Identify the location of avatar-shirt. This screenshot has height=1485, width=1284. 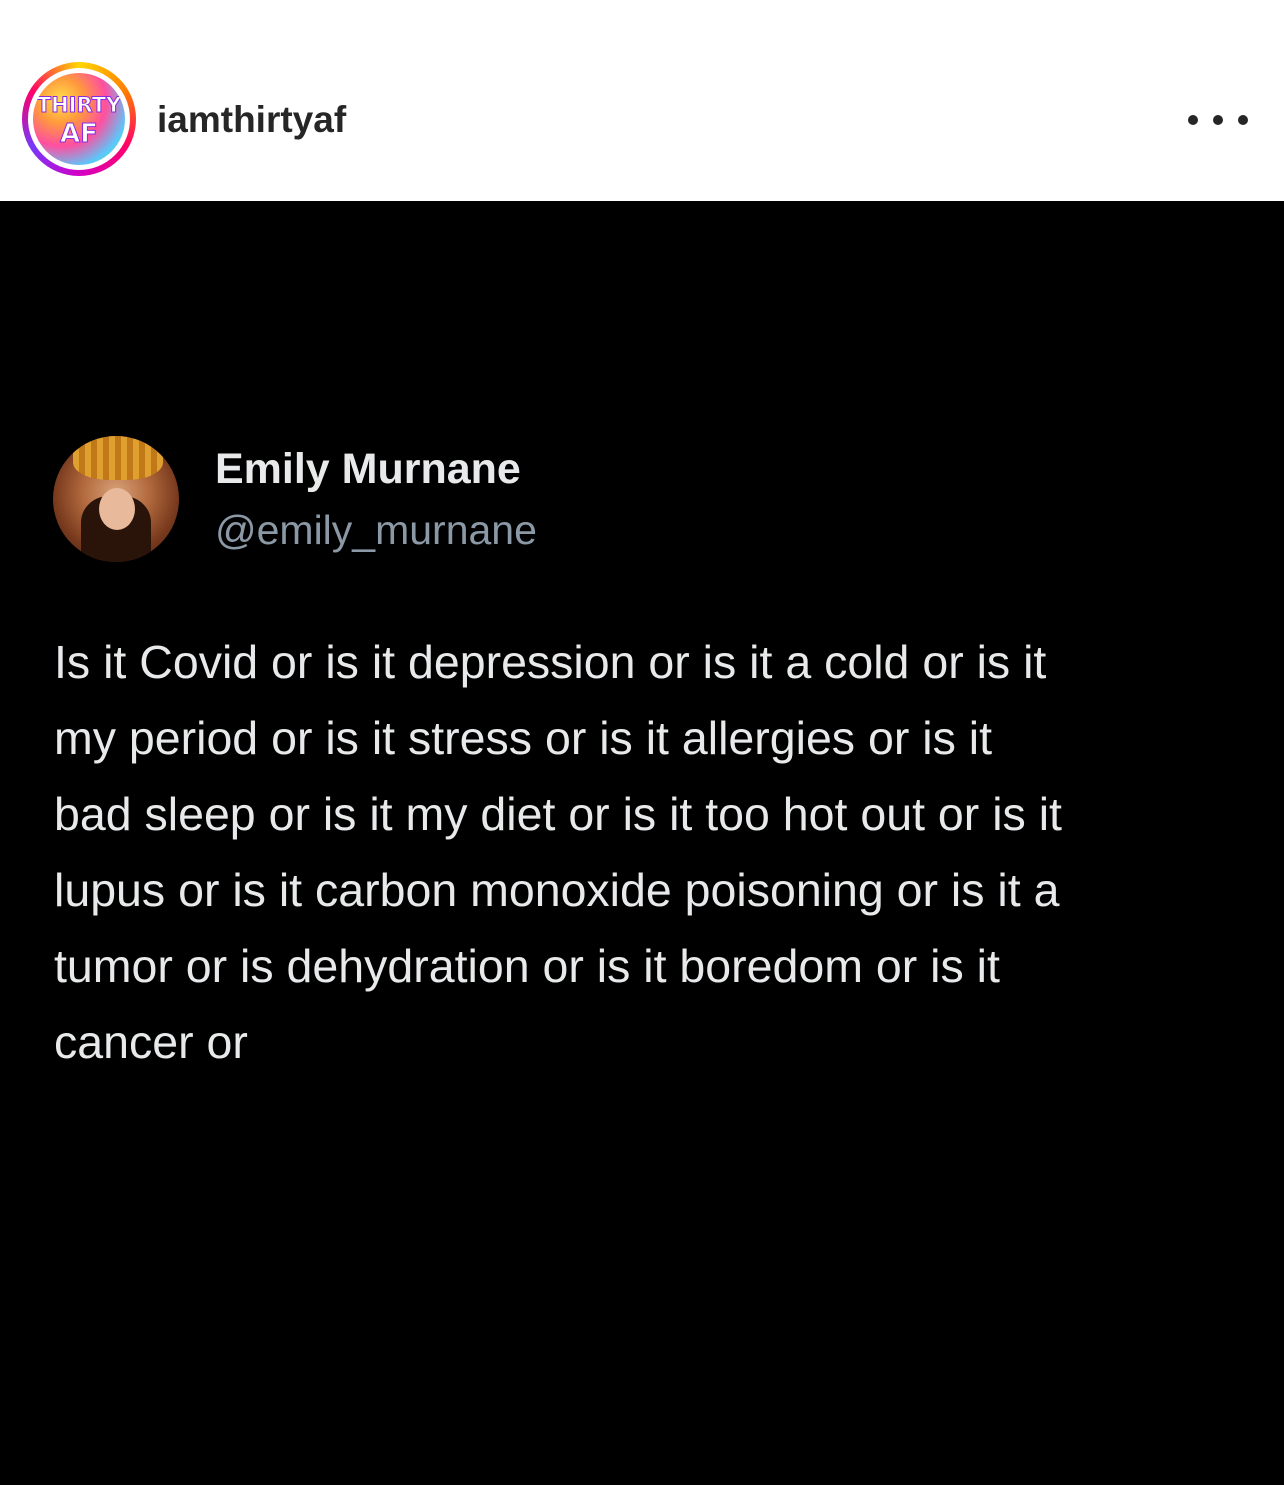
(118, 458).